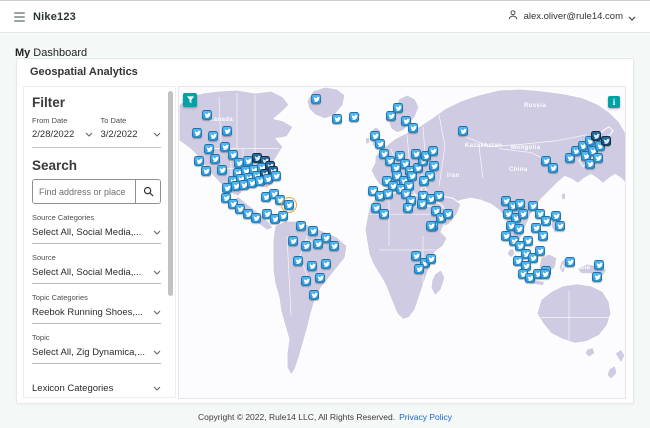 Image resolution: width=650 pixels, height=428 pixels. I want to click on user-email: alex.oliver@rule14.com, so click(573, 16).